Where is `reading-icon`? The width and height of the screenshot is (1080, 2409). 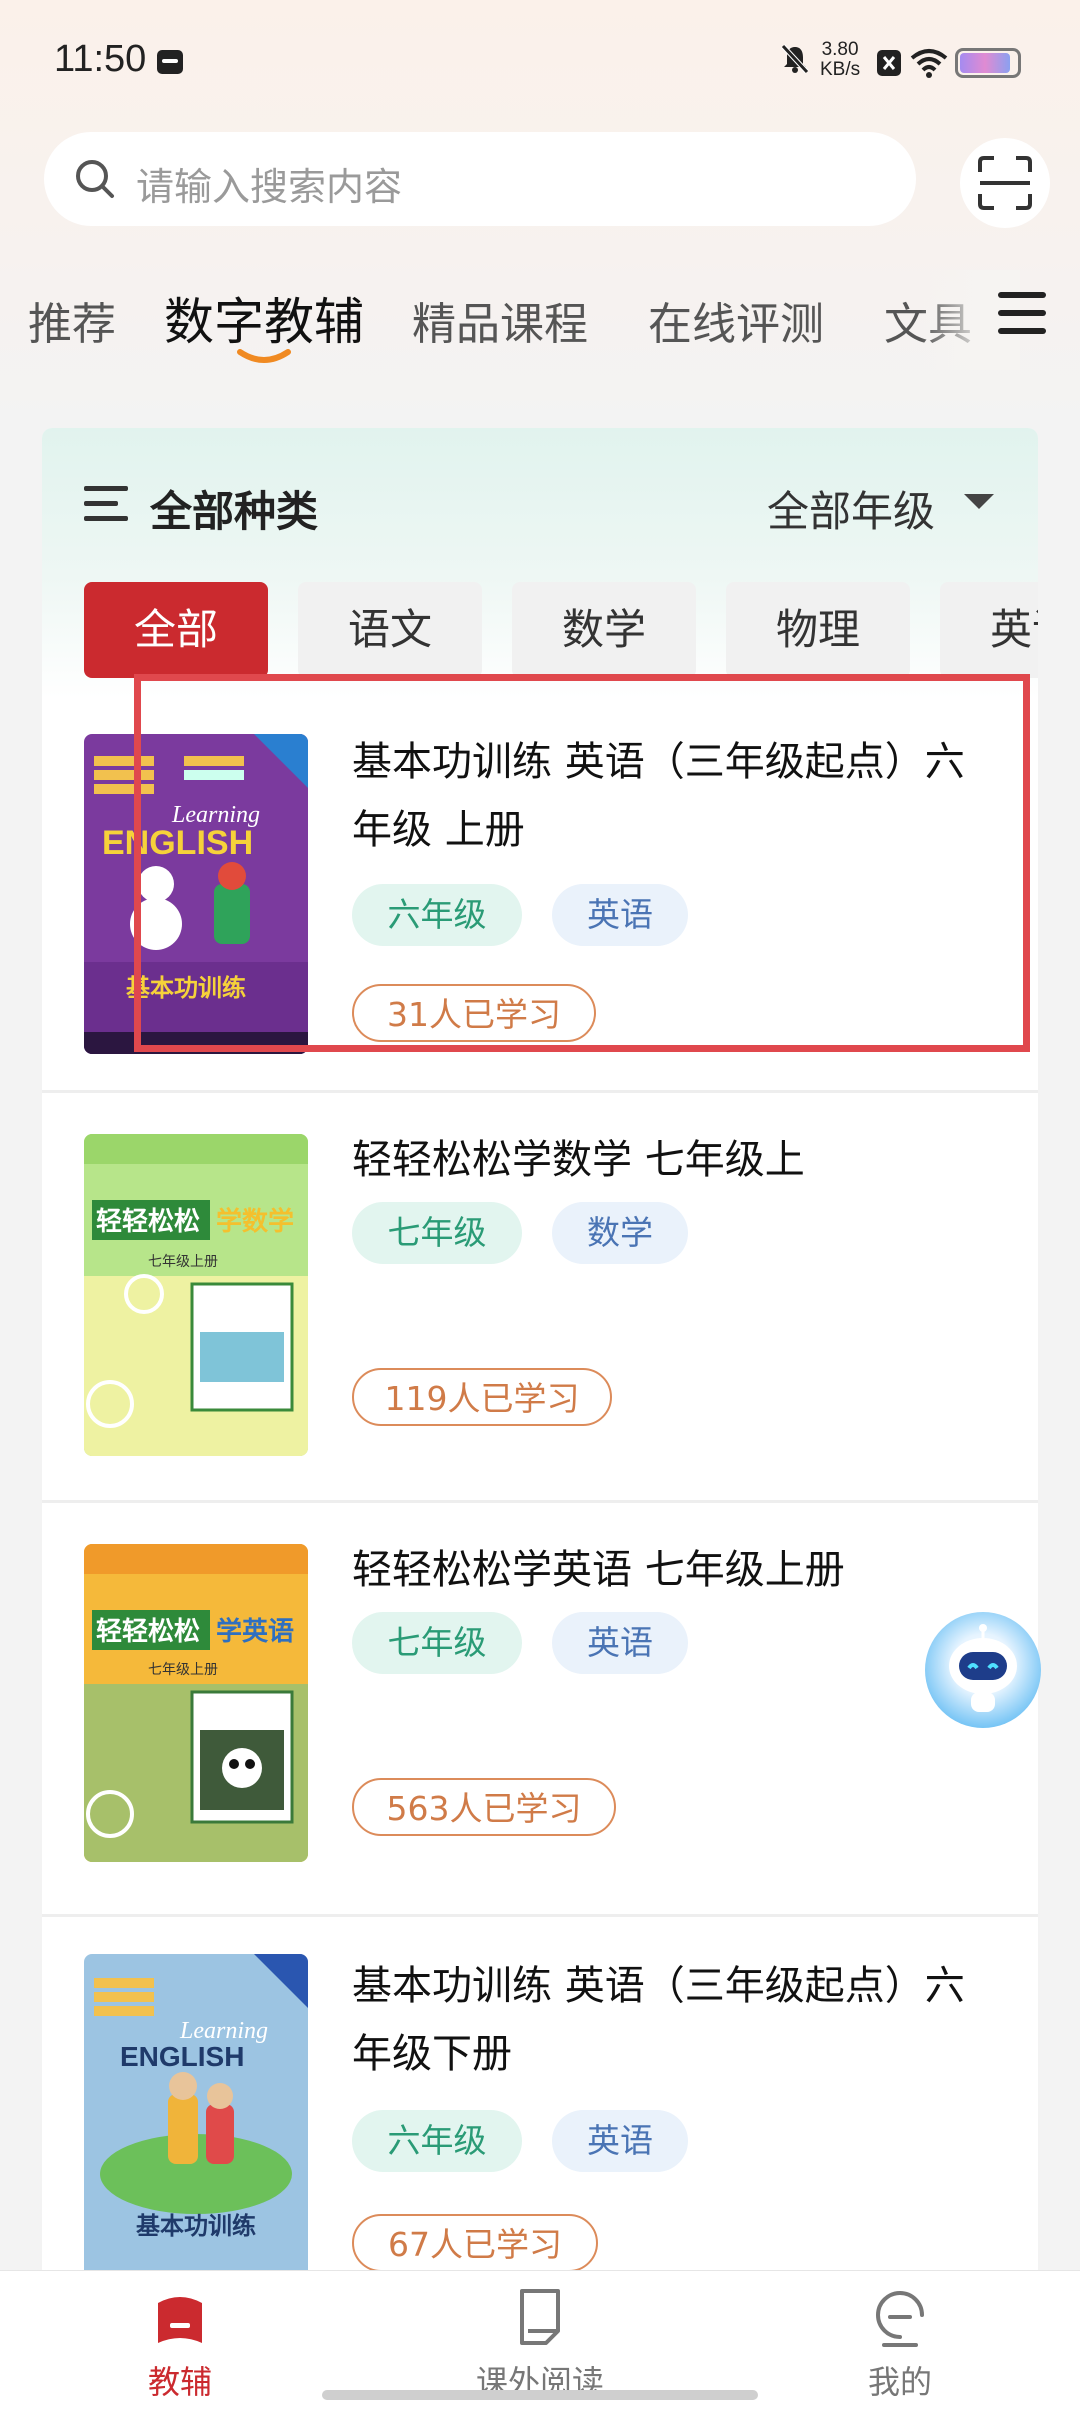 reading-icon is located at coordinates (540, 2317).